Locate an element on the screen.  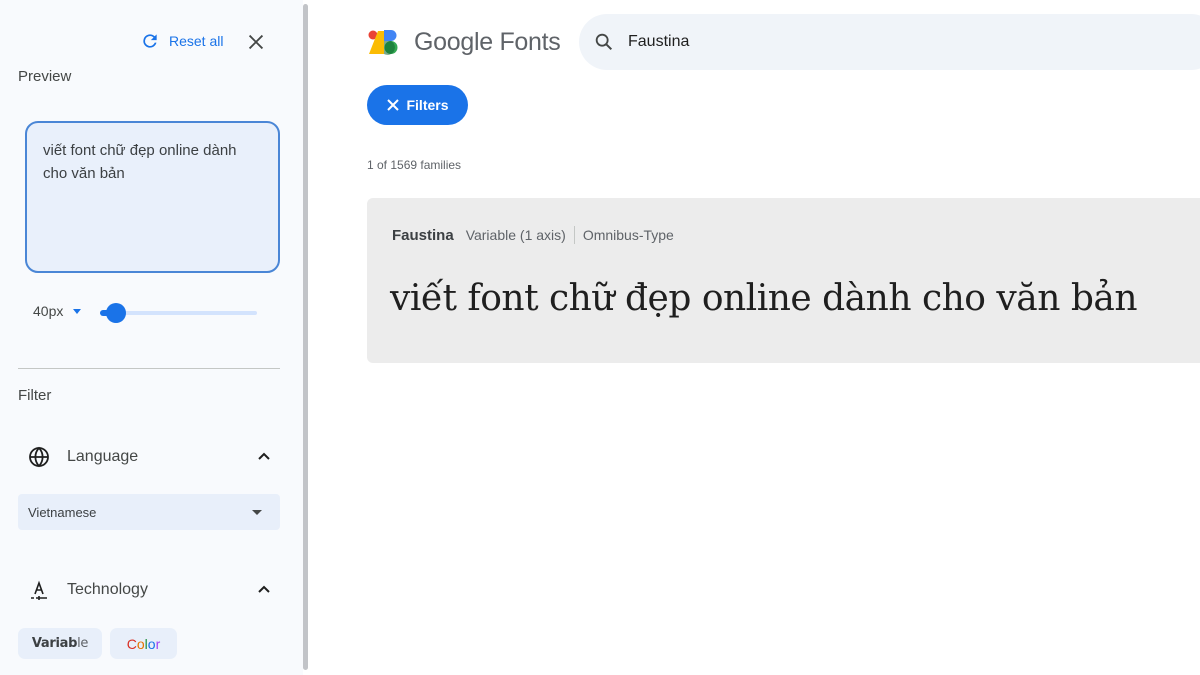
font-foundry: Omnibus-Type is located at coordinates (628, 235).